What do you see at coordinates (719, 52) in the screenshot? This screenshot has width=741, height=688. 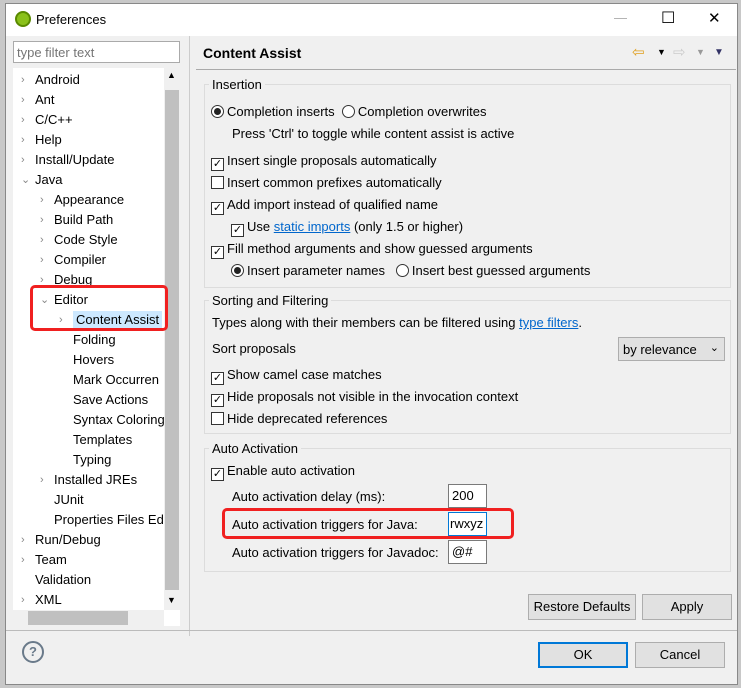 I see `view-menu-icon: ▼` at bounding box center [719, 52].